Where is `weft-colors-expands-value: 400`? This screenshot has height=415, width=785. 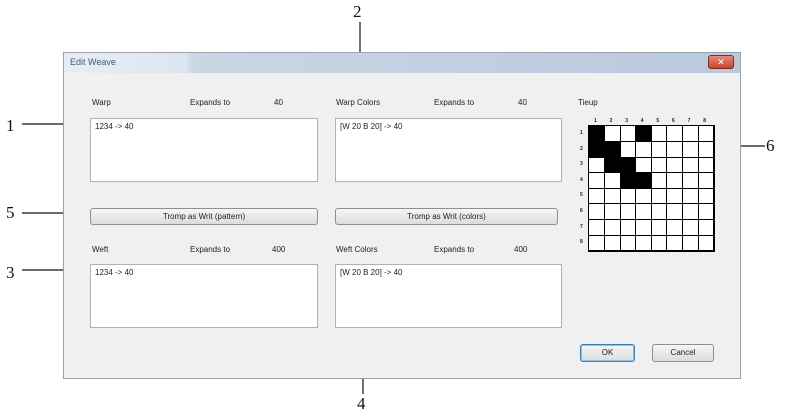 weft-colors-expands-value: 400 is located at coordinates (521, 249).